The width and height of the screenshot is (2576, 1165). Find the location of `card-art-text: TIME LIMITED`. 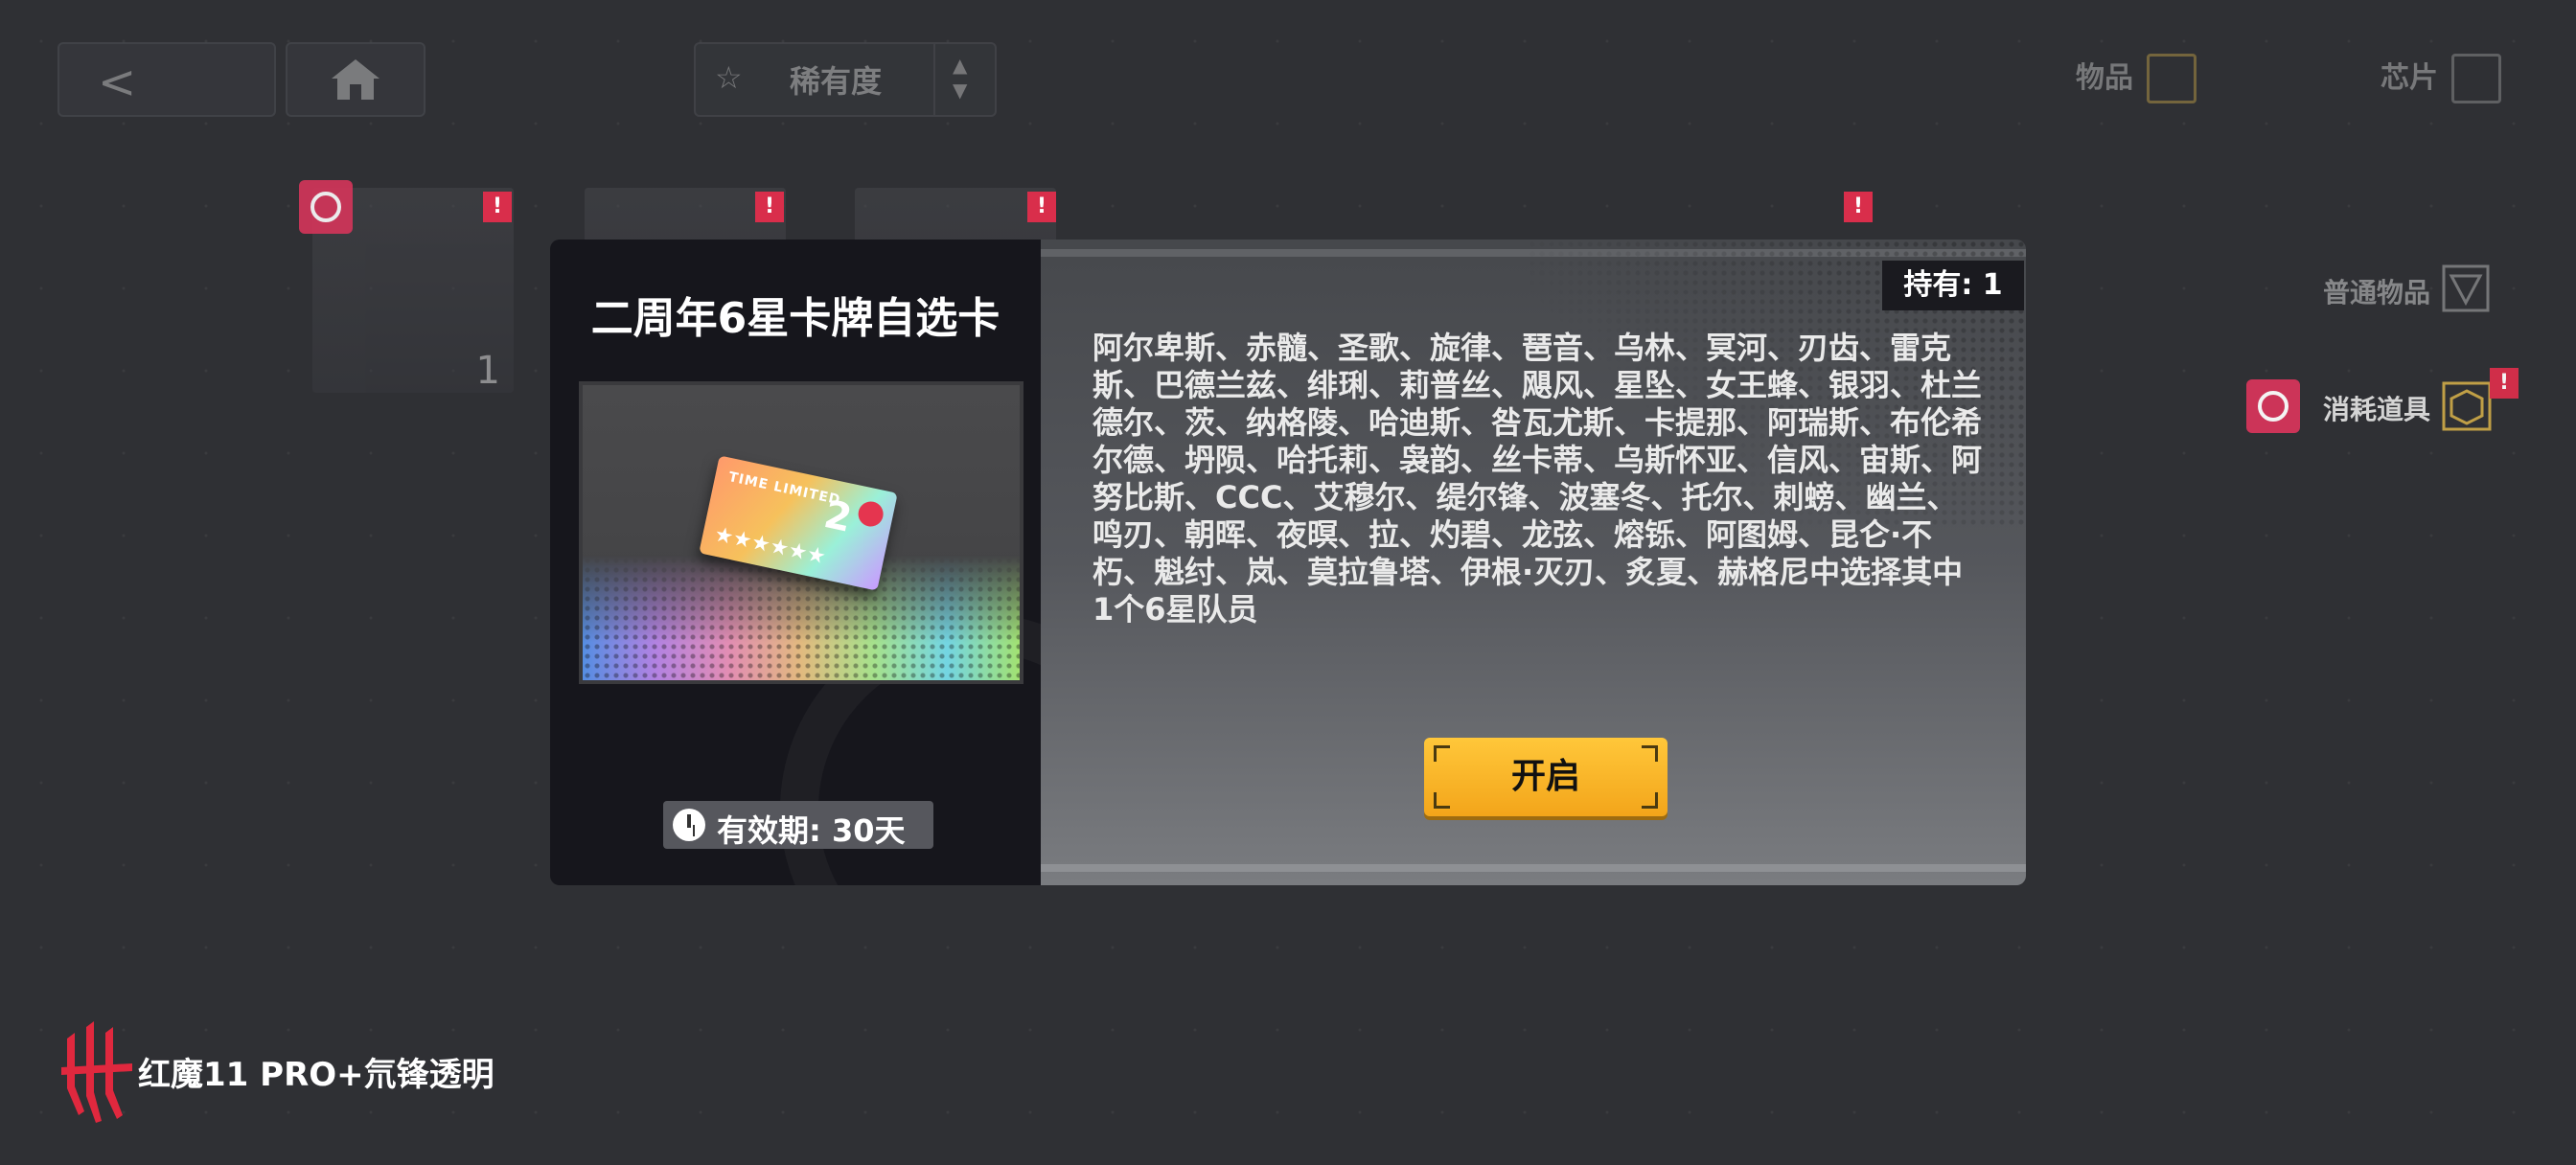

card-art-text: TIME LIMITED is located at coordinates (784, 489).